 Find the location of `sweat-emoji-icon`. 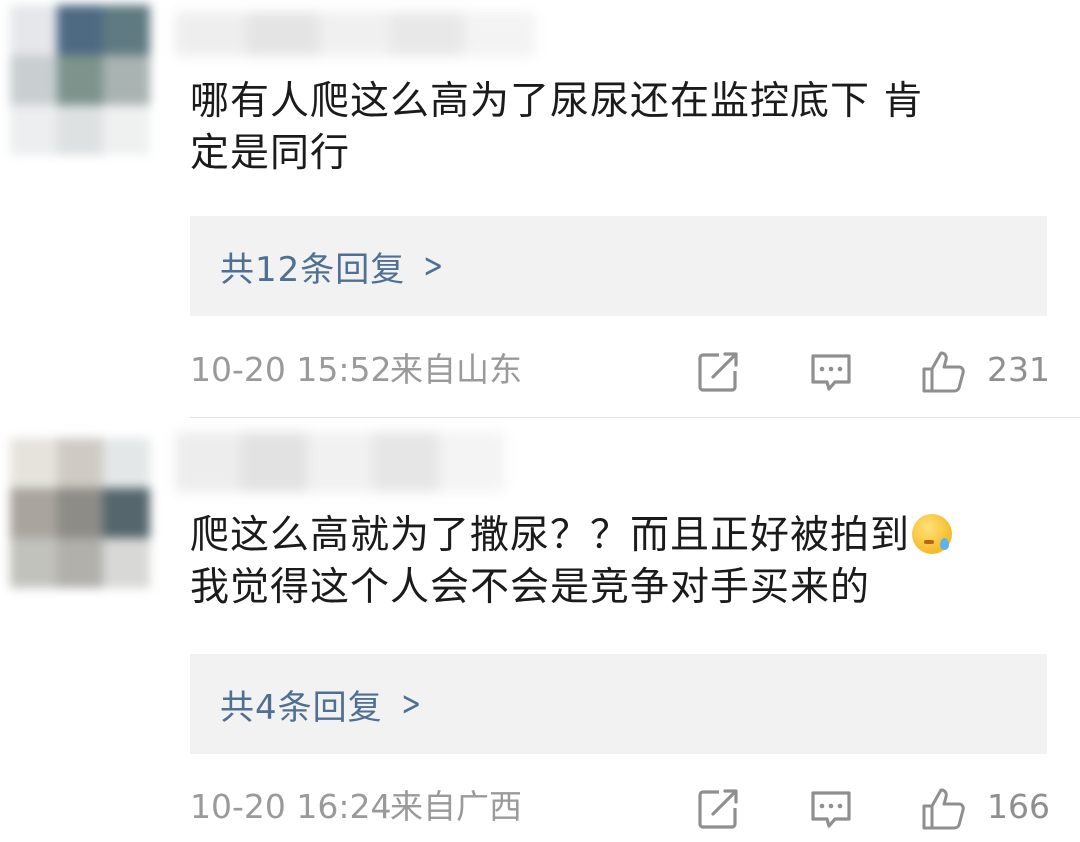

sweat-emoji-icon is located at coordinates (932, 534).